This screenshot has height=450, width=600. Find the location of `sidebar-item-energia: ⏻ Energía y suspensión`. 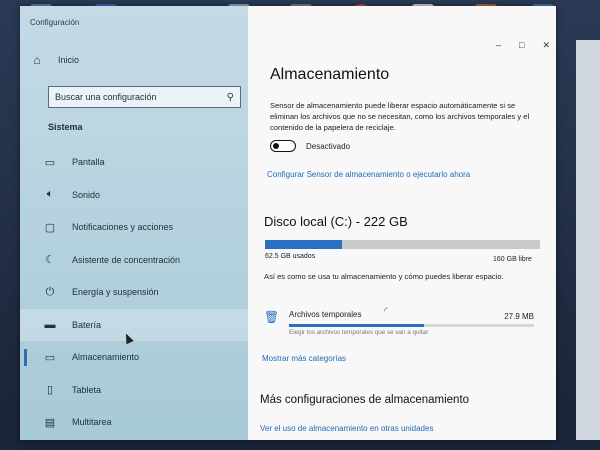

sidebar-item-energia: ⏻ Energía y suspensión is located at coordinates (134, 292).